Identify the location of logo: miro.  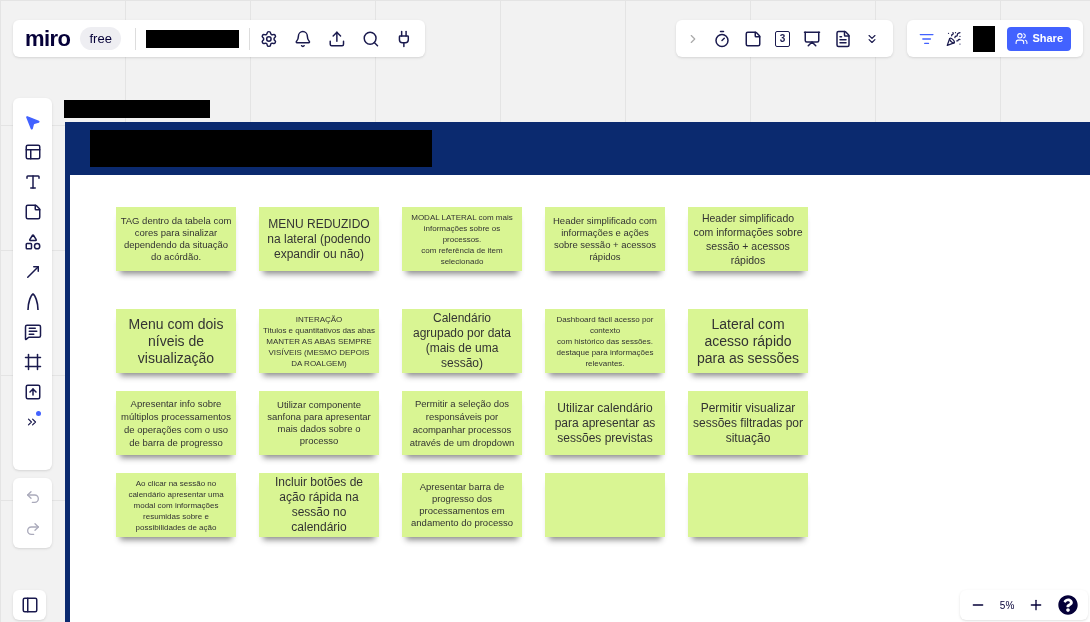
(48, 38).